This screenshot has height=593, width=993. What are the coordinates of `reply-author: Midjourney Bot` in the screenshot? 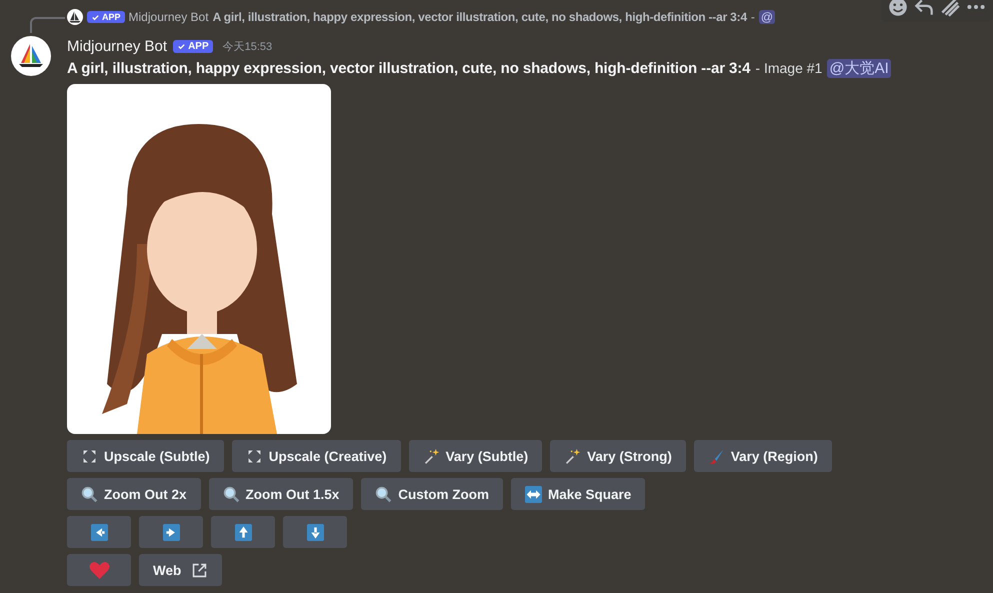 It's located at (168, 17).